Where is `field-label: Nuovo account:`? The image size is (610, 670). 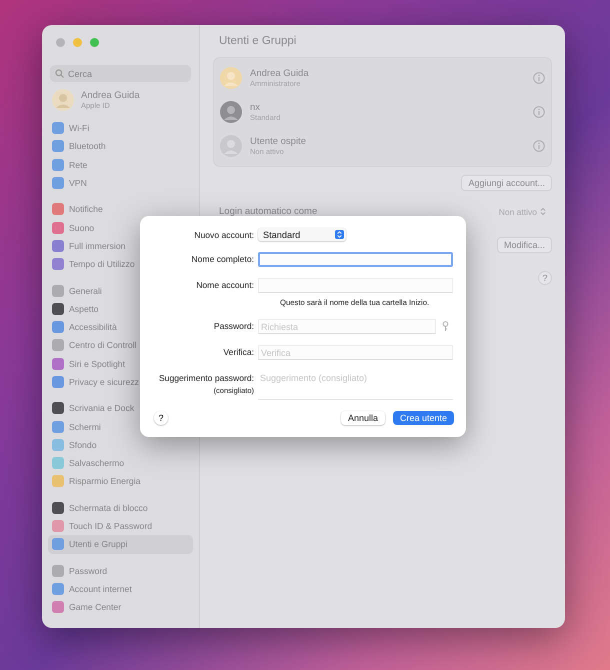
field-label: Nuovo account: is located at coordinates (223, 235).